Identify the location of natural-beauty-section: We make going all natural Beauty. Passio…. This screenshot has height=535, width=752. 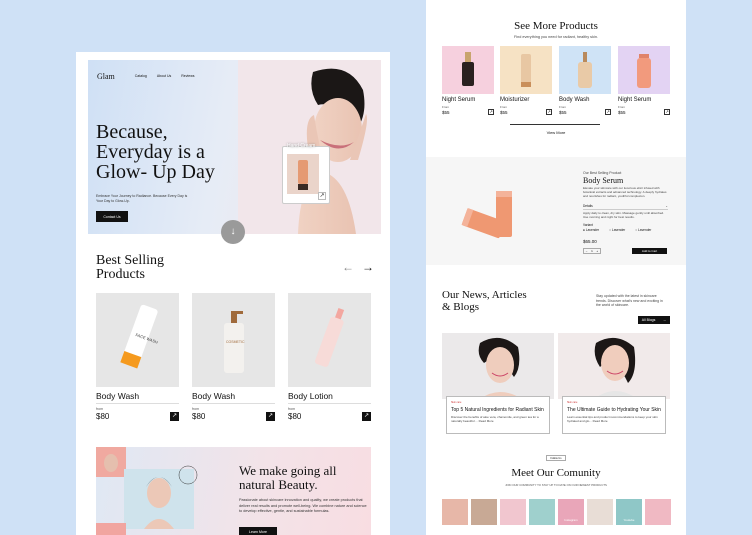
(233, 491).